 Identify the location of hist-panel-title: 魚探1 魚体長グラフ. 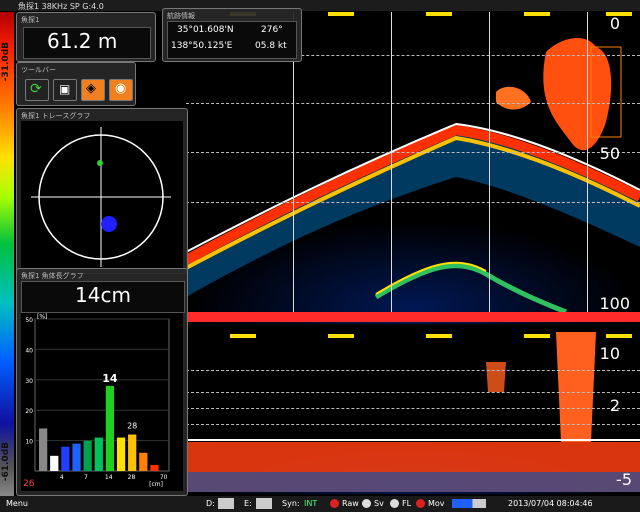
(52, 276).